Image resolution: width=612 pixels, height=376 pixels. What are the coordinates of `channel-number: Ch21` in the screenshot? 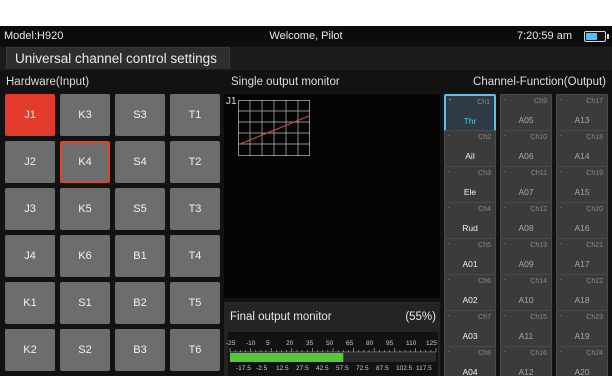 It's located at (594, 245).